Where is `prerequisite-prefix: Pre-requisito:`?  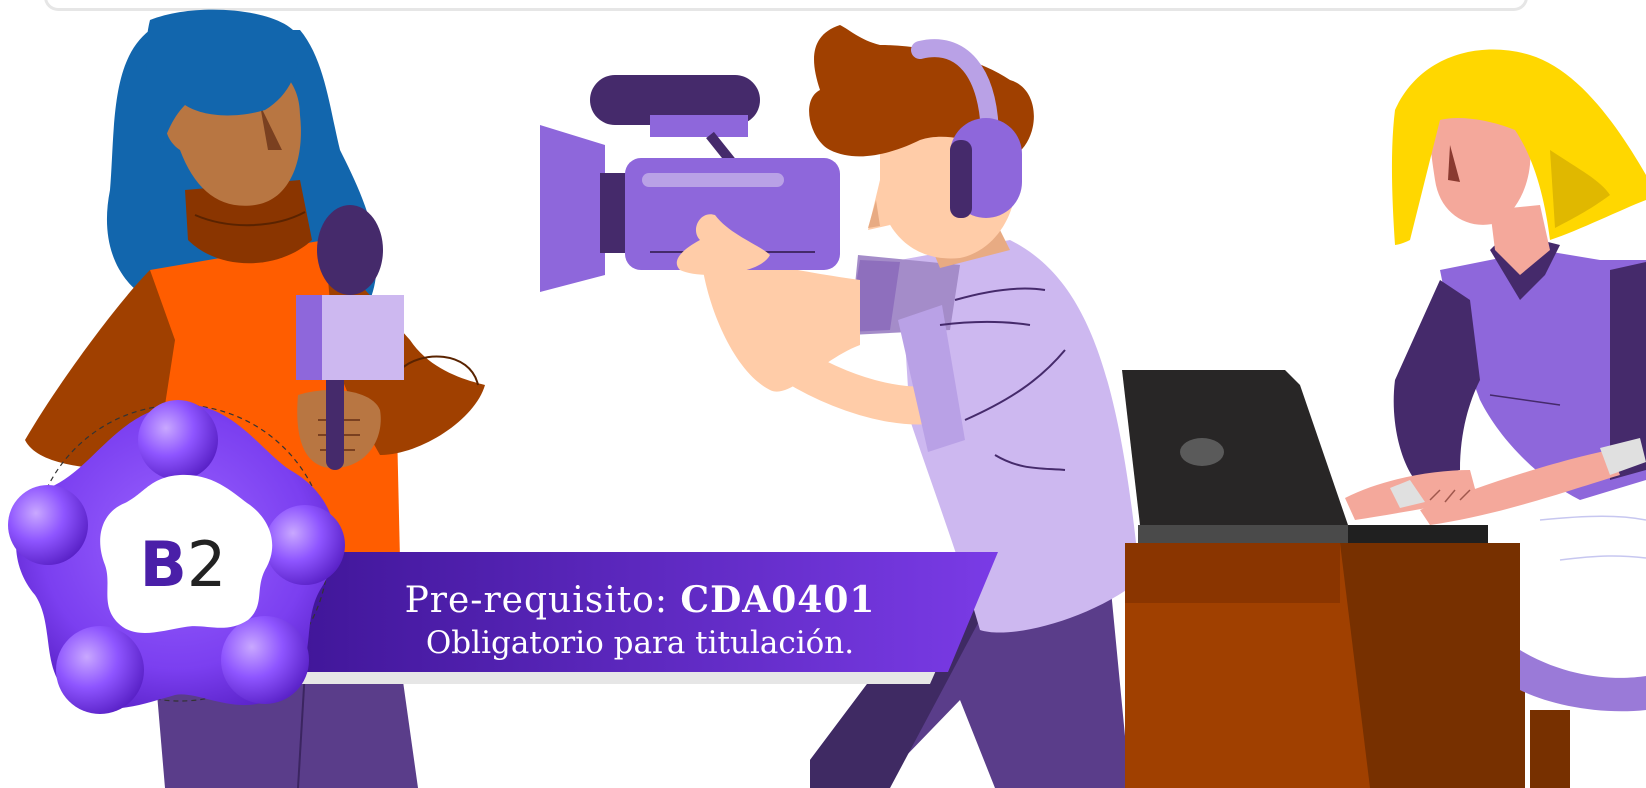
prerequisite-prefix: Pre-requisito: is located at coordinates (542, 600).